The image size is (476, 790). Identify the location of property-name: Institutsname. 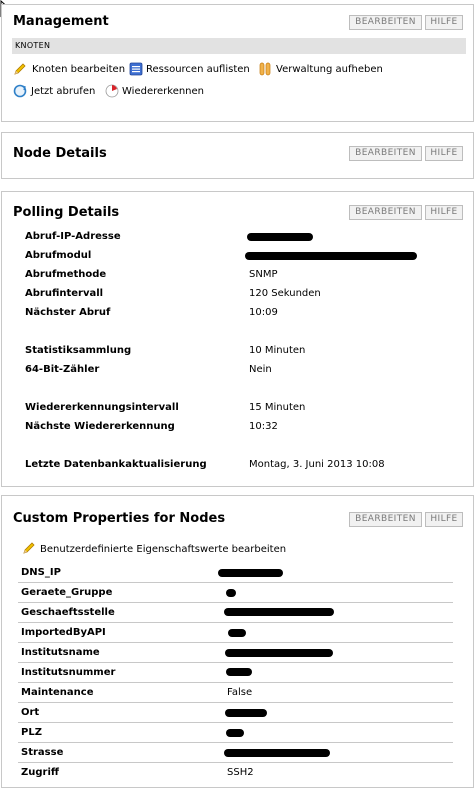
(60, 652).